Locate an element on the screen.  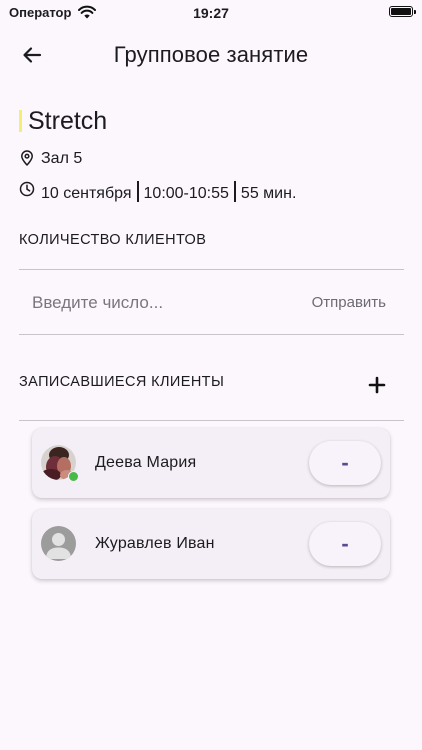
default-user-icon is located at coordinates (58, 543).